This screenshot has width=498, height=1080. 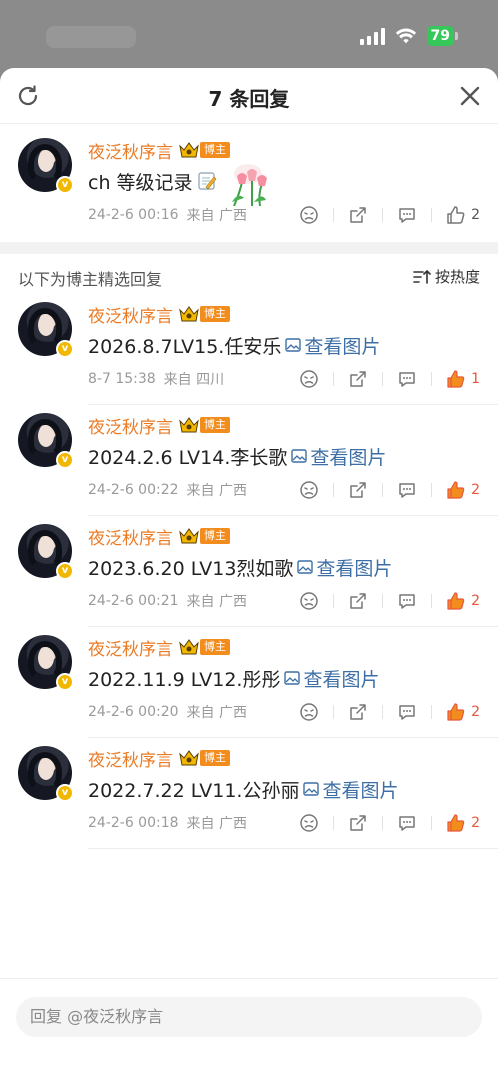 I want to click on reply-content: 2024.2.6 LV14.李长歌 查看图片, so click(x=293, y=456).